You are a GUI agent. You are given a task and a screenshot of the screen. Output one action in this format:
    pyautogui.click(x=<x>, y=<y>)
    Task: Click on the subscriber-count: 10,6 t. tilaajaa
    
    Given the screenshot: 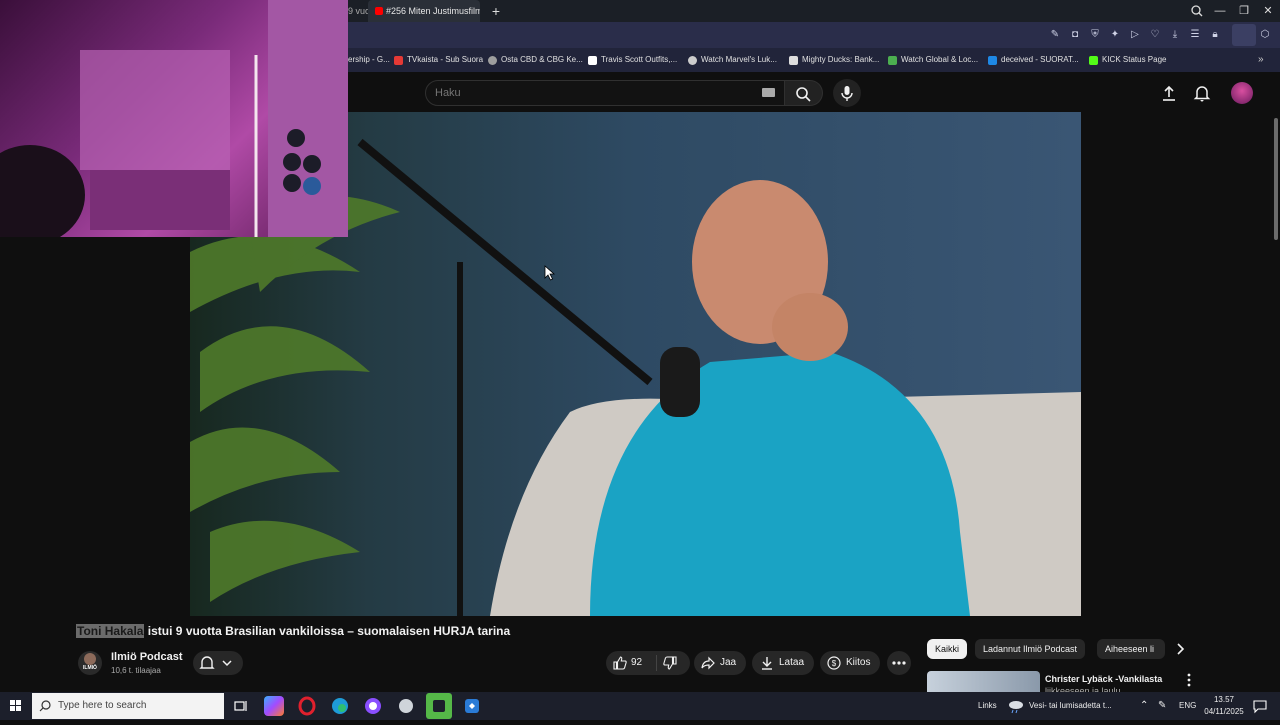 What is the action you would take?
    pyautogui.click(x=136, y=670)
    